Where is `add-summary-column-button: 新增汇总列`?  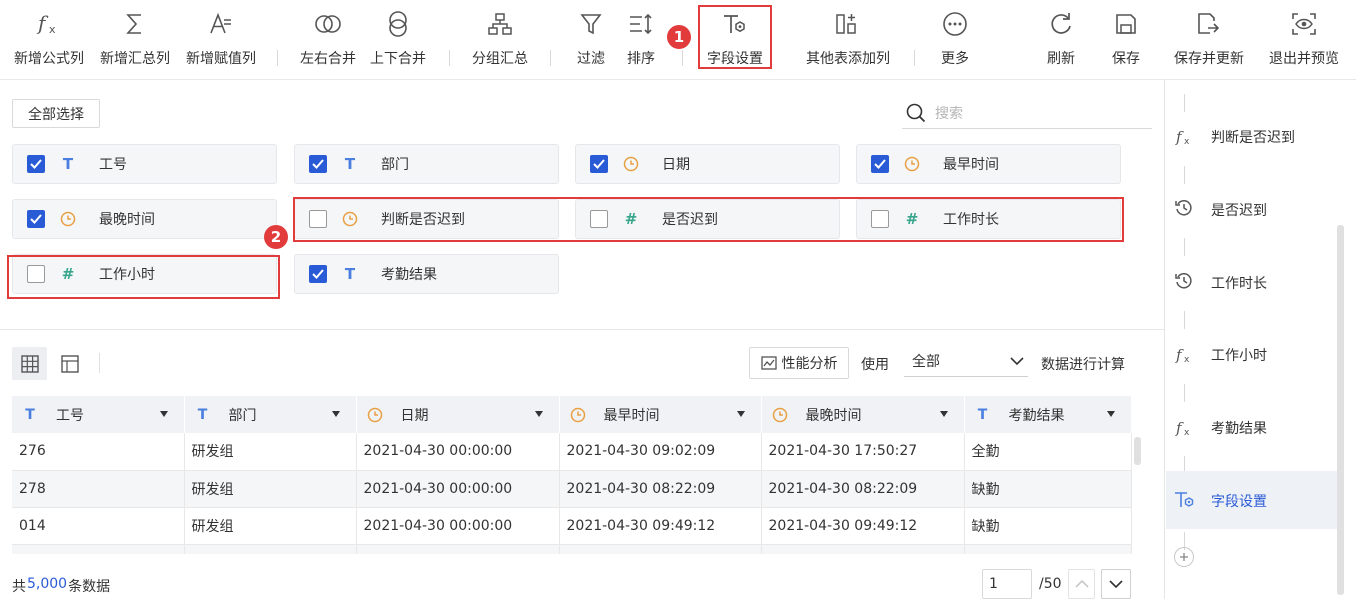 add-summary-column-button: 新增汇总列 is located at coordinates (135, 40).